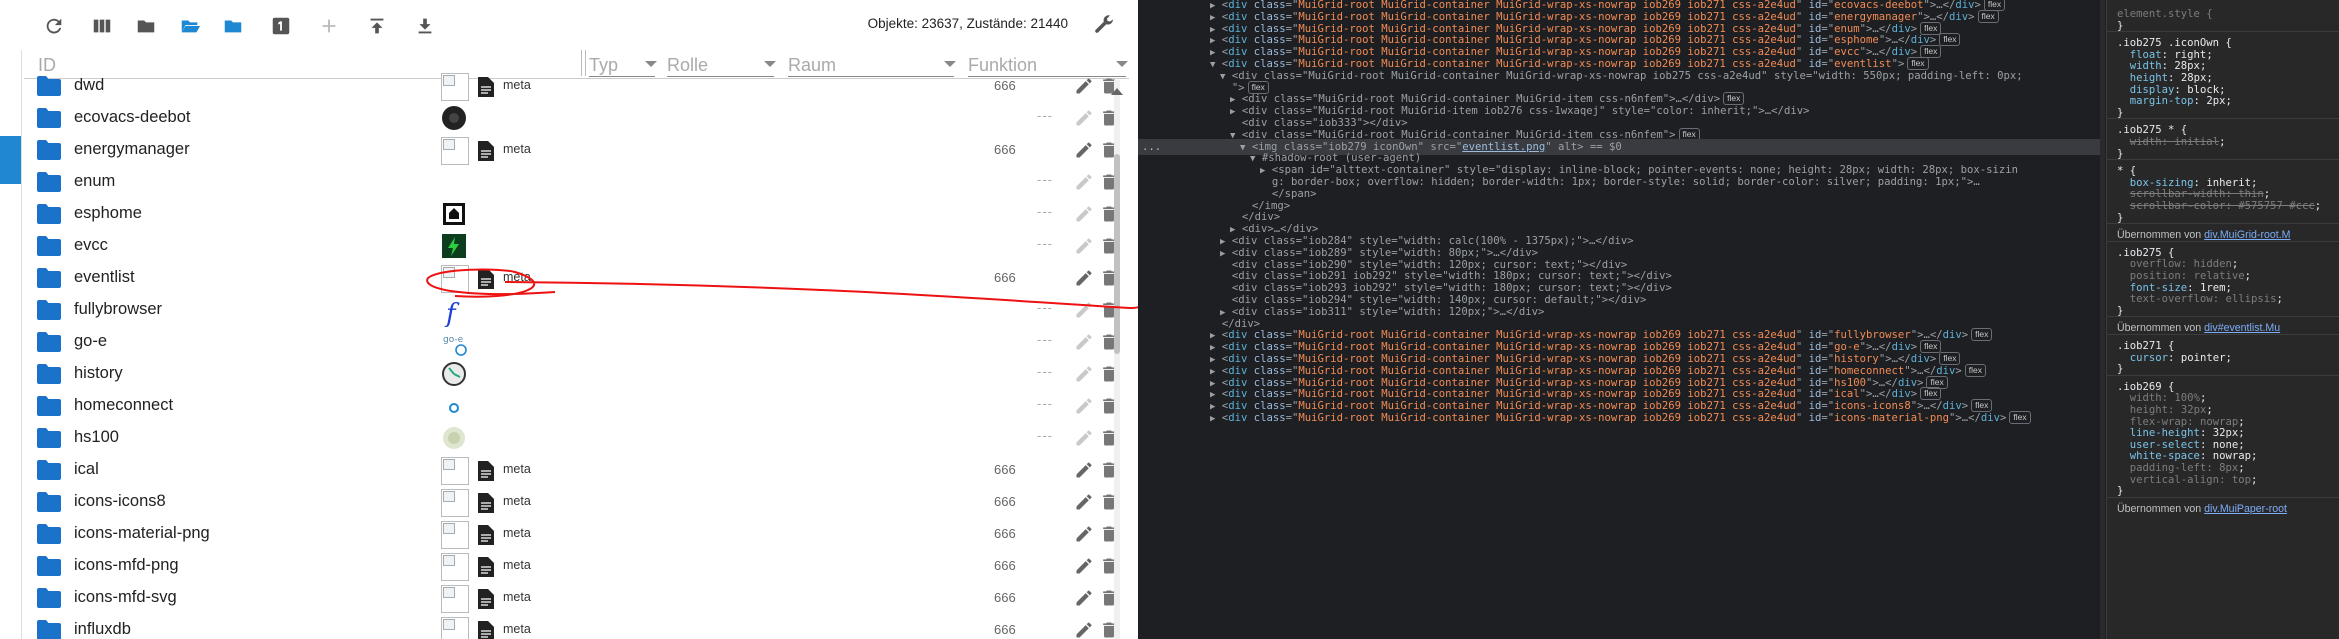 This screenshot has width=2339, height=639. I want to click on folder-blue-icon, so click(233, 26).